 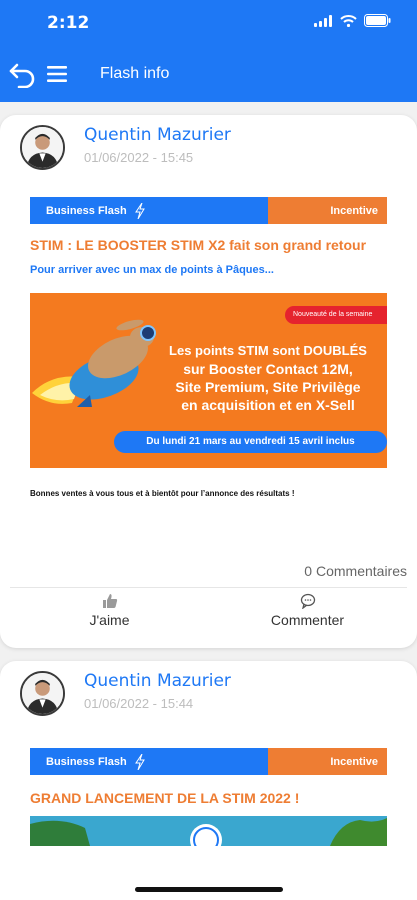 I want to click on beach-illustration, so click(x=208, y=831).